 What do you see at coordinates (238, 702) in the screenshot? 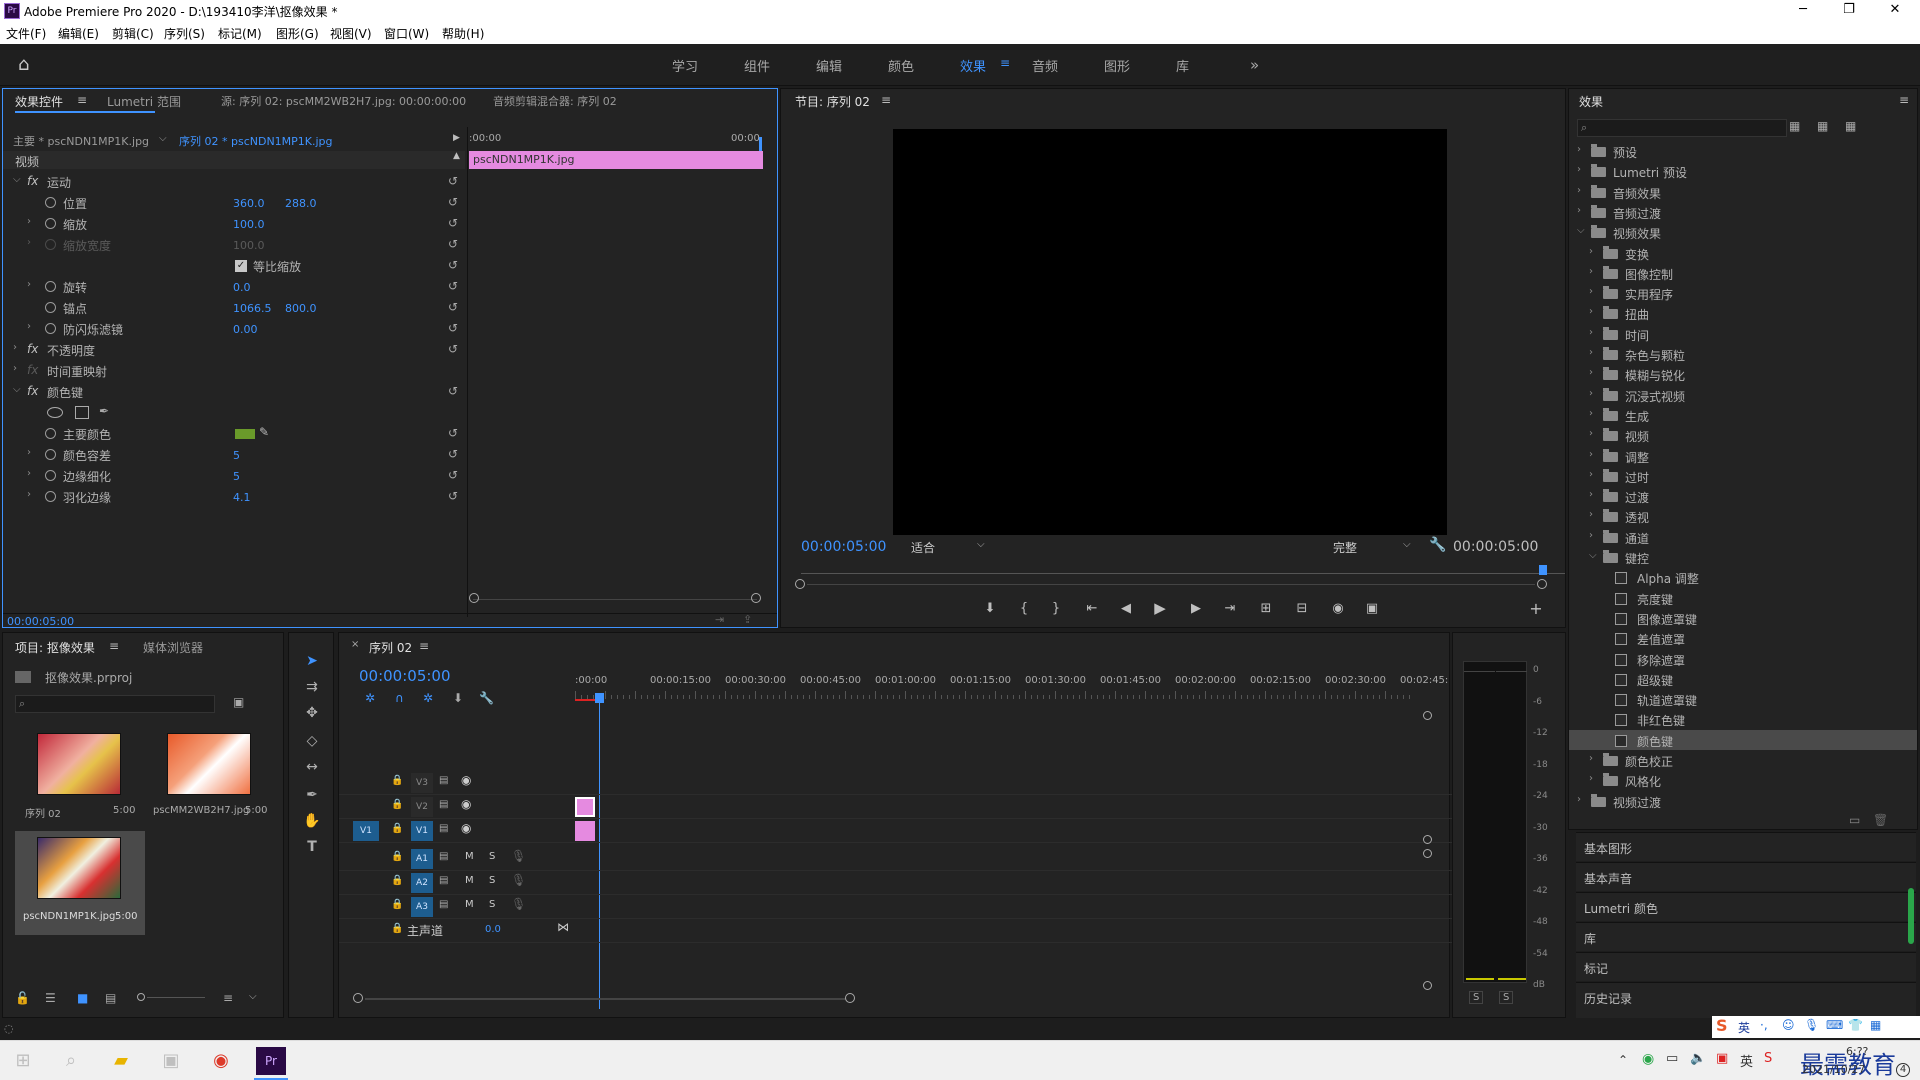
I see `new-bin-icon: ▣` at bounding box center [238, 702].